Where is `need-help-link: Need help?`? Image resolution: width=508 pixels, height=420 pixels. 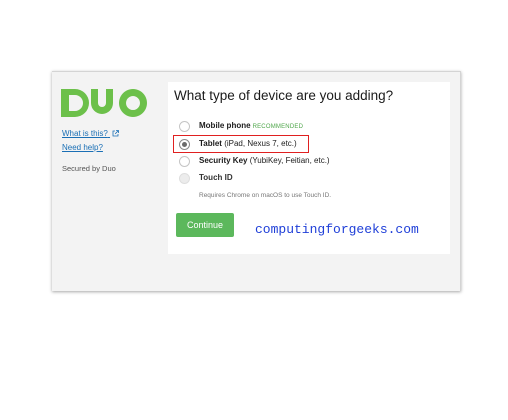
need-help-link: Need help? is located at coordinates (82, 147).